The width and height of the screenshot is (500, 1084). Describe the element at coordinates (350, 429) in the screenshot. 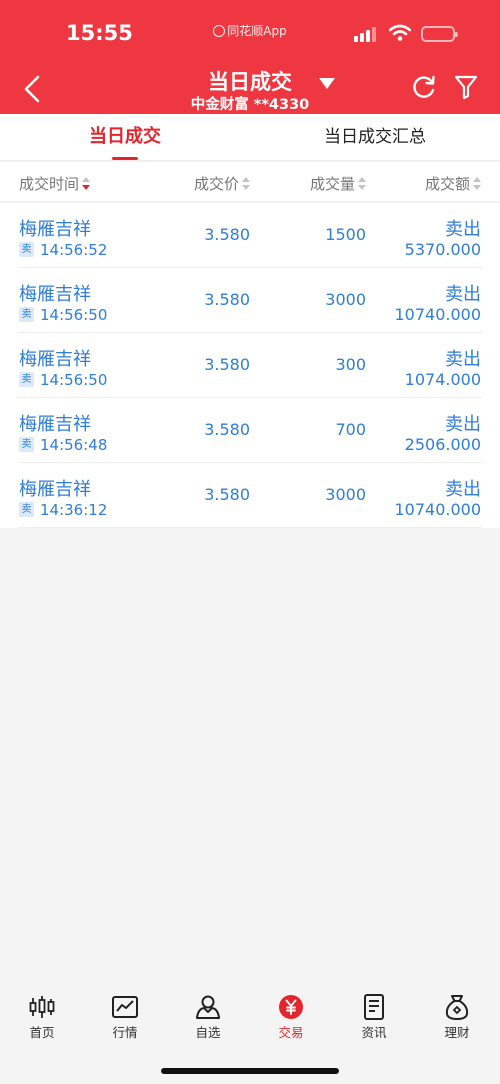

I see `trade-qty: 700` at that location.